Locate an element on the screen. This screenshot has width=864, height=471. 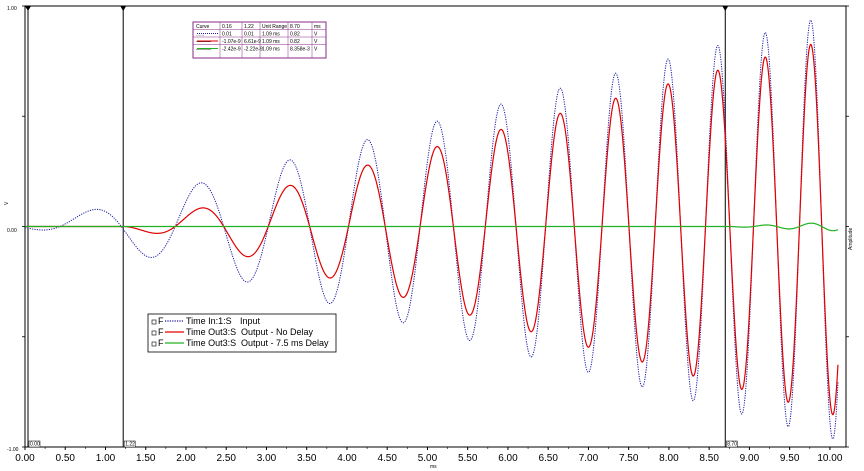
table-header-cell: 0.16 is located at coordinates (227, 27).